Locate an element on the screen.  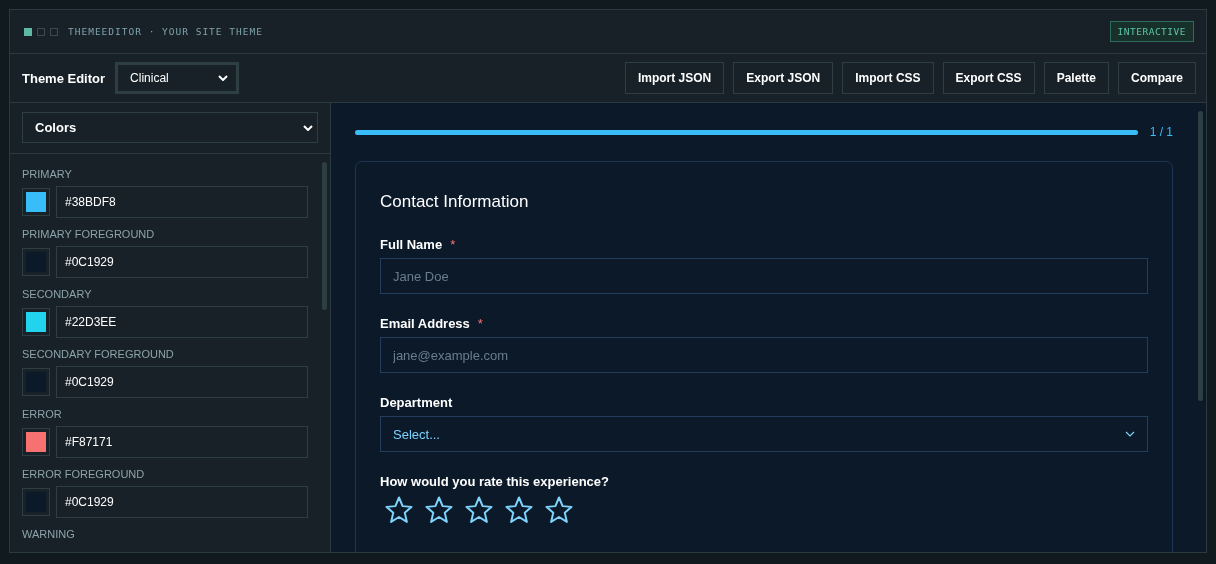
theme-select: Clinical is located at coordinates (177, 78).